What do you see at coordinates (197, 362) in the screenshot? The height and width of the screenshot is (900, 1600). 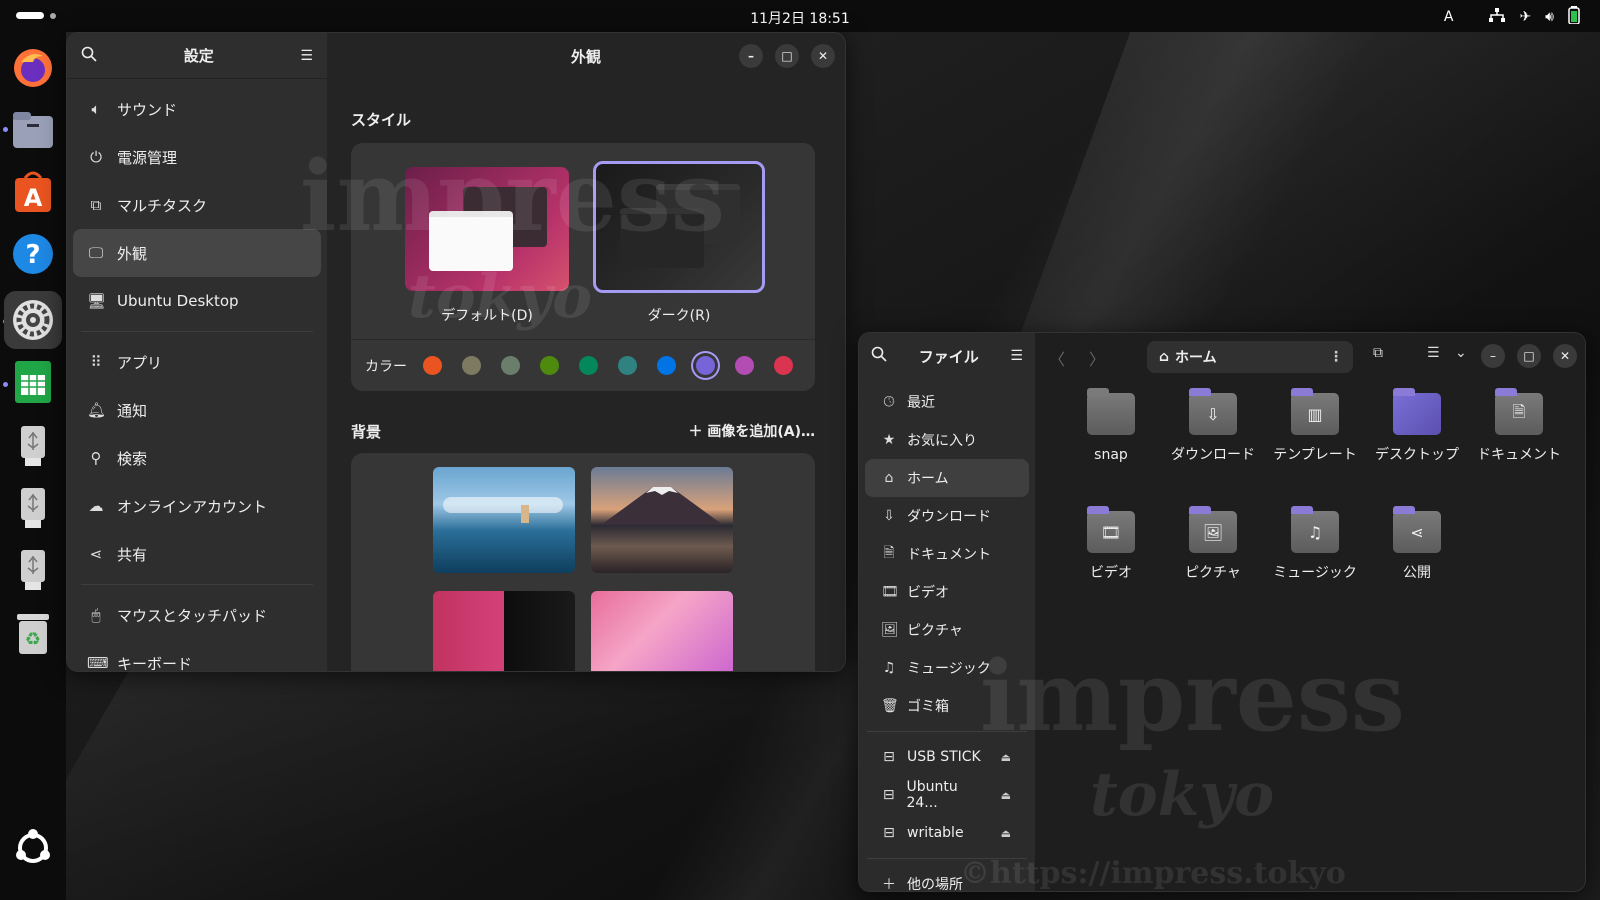 I see `sidebar-item-apps: ⠿ アプリ` at bounding box center [197, 362].